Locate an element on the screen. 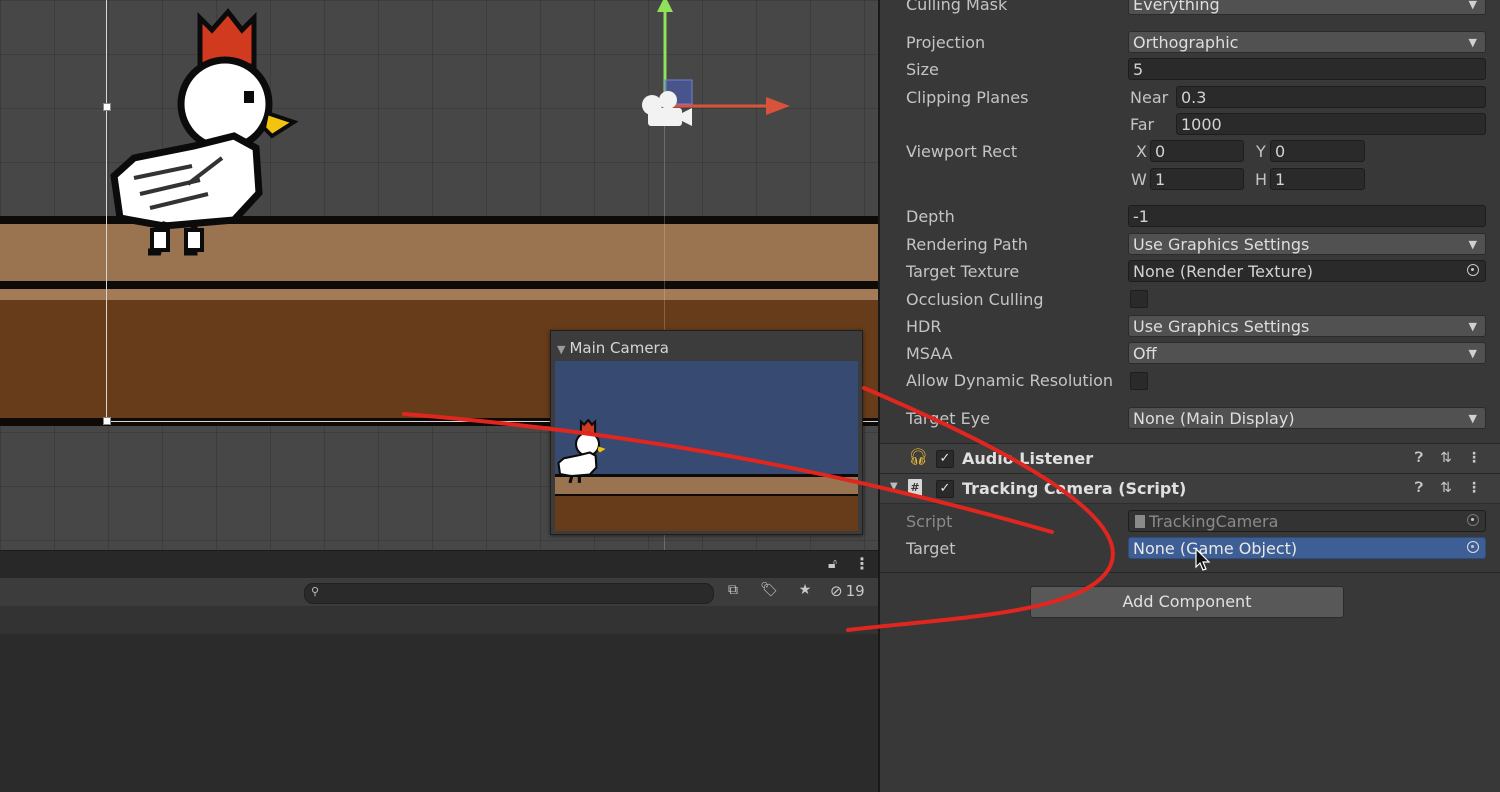 This screenshot has height=792, width=1500. project-panel-header: 🔓︎ ⋮ is located at coordinates (439, 564).